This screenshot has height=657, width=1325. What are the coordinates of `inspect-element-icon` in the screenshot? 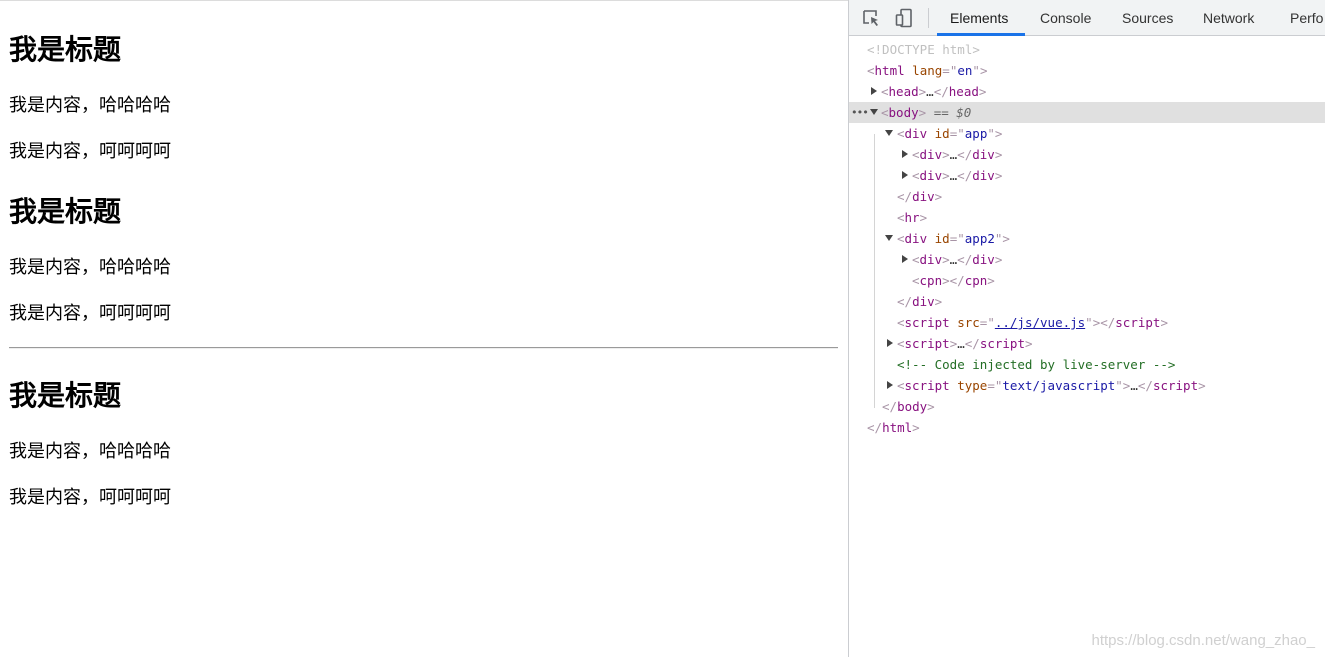 It's located at (871, 18).